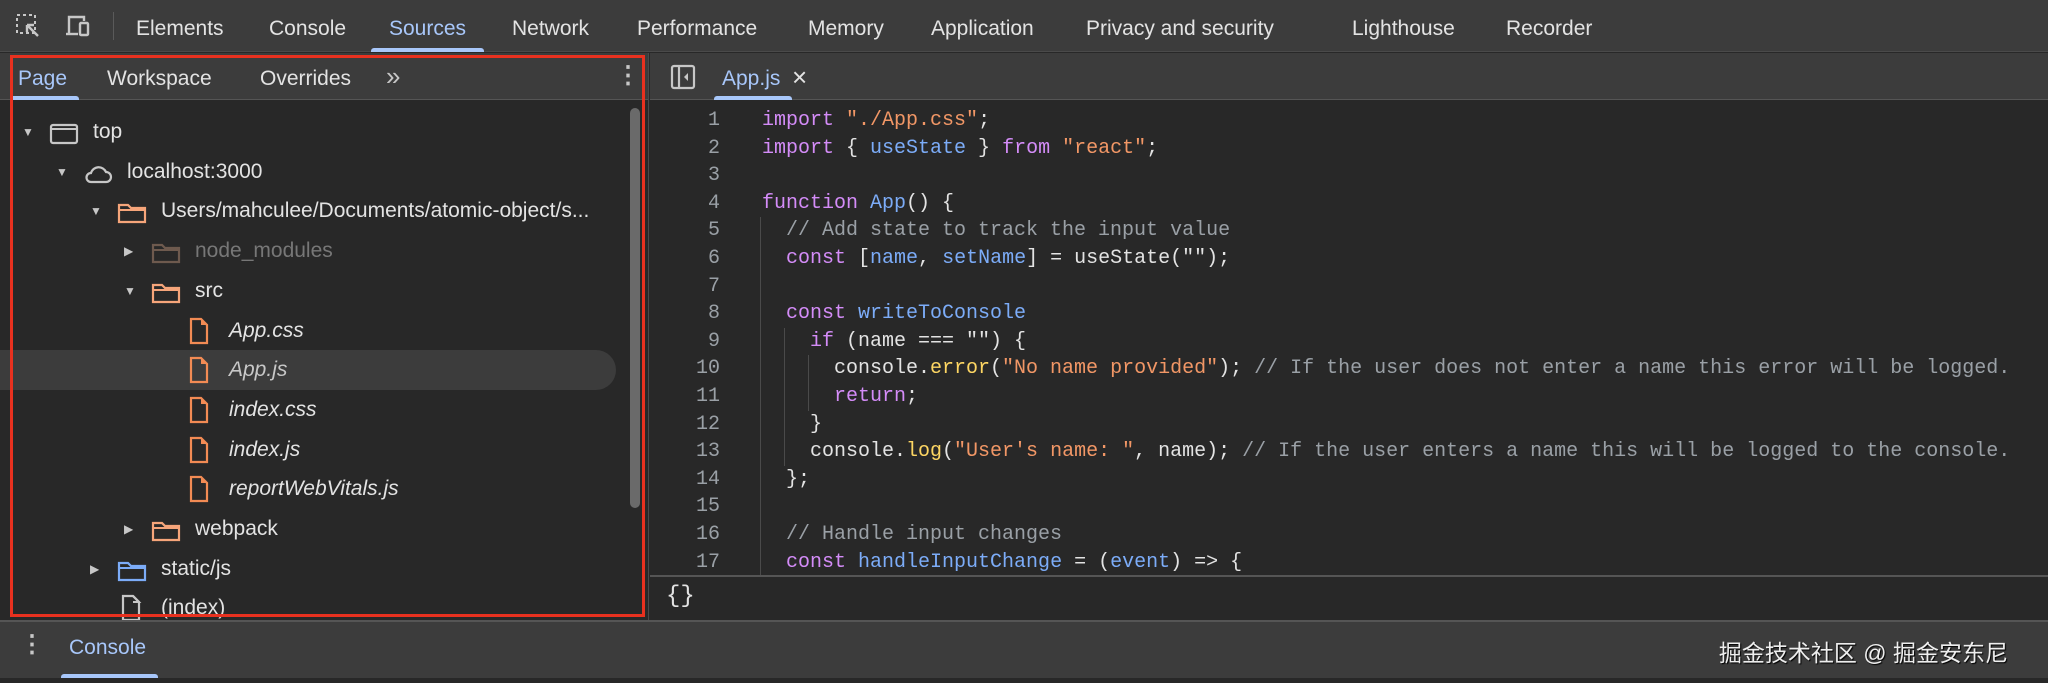 The width and height of the screenshot is (2048, 683). What do you see at coordinates (305, 76) in the screenshot?
I see `tab-overrides: Overrides` at bounding box center [305, 76].